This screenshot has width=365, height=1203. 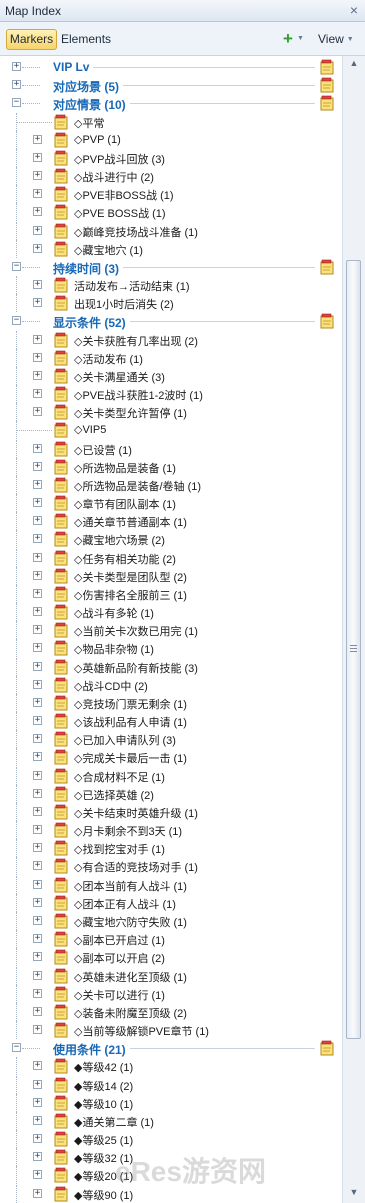 I want to click on add-button: + ▼, so click(x=294, y=39).